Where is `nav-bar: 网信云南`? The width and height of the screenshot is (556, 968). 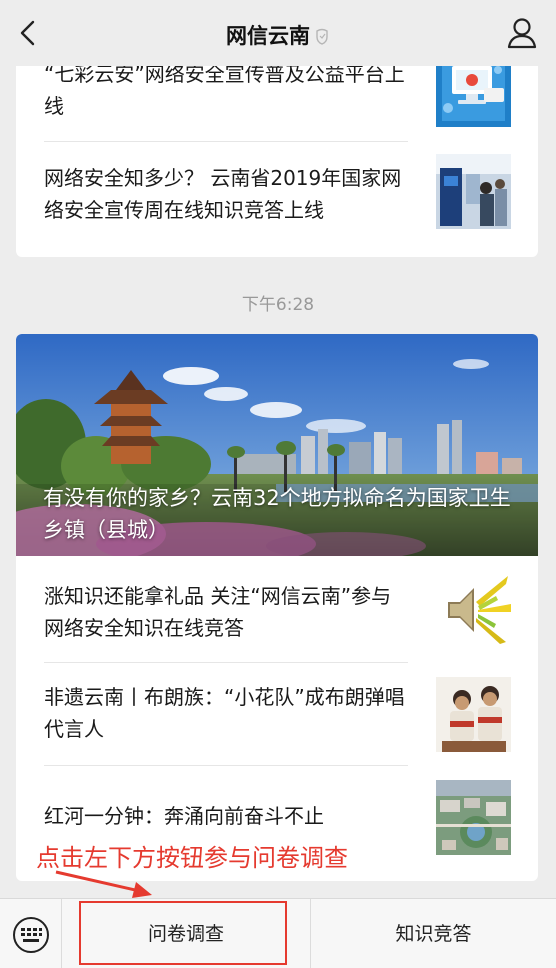 nav-bar: 网信云南 is located at coordinates (278, 33).